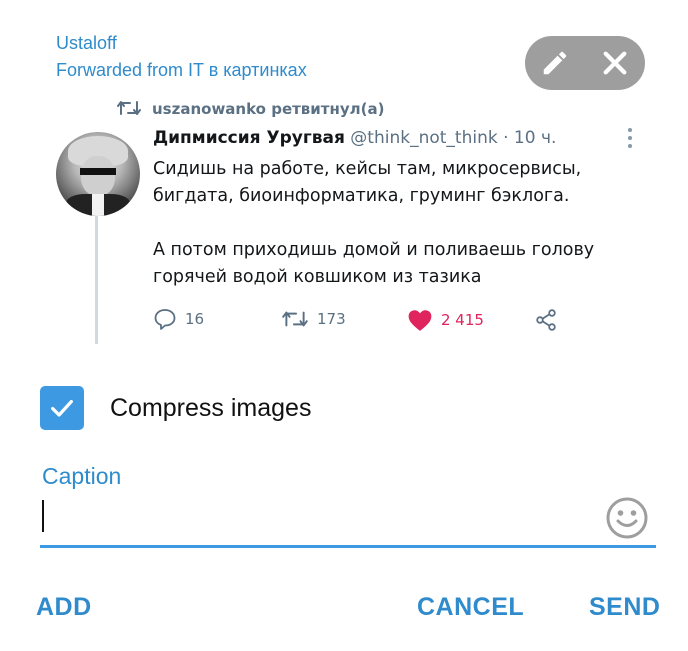 The height and width of the screenshot is (651, 688). I want to click on image-tools, so click(585, 63).